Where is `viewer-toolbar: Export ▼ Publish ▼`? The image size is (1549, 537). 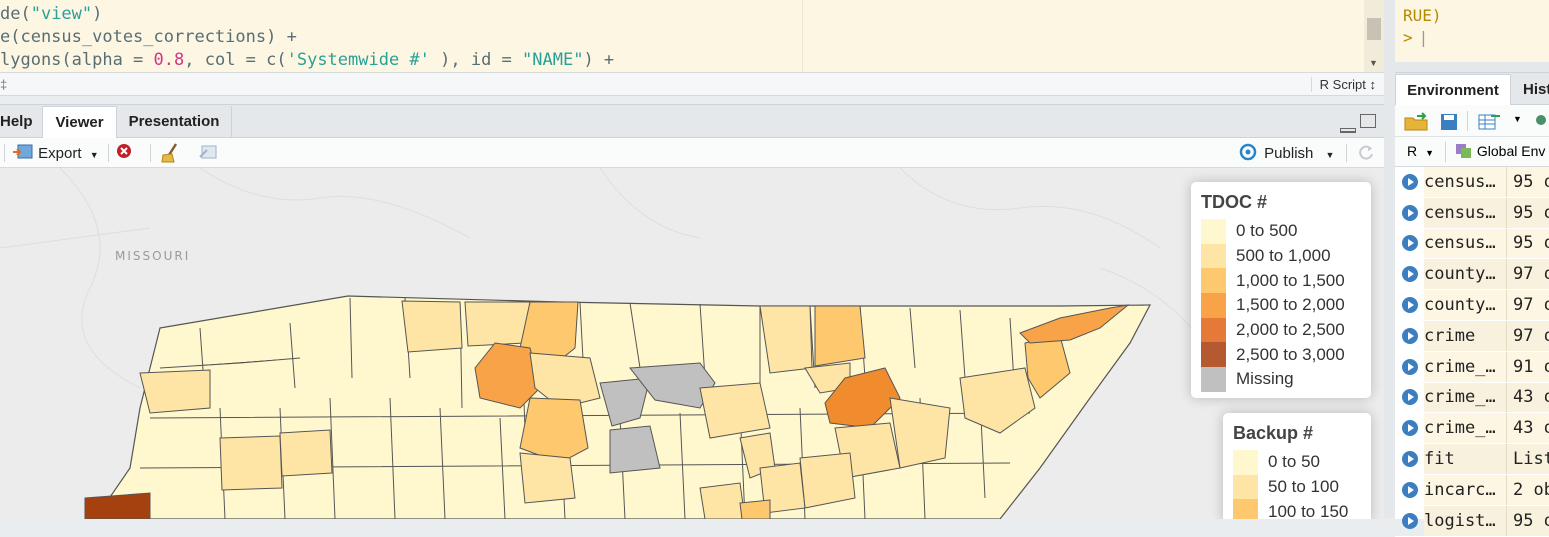 viewer-toolbar: Export ▼ Publish ▼ is located at coordinates (692, 153).